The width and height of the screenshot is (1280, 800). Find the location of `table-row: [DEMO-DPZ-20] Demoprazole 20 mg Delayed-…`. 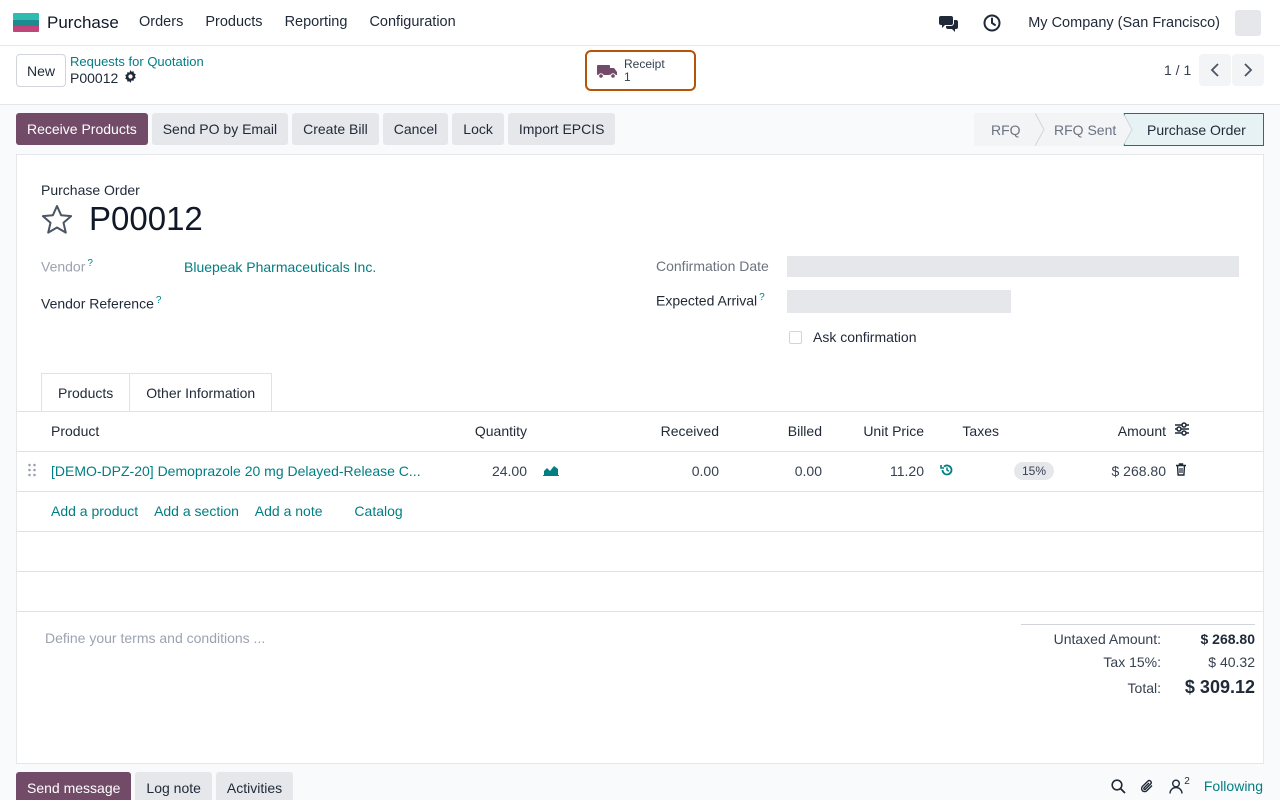

table-row: [DEMO-DPZ-20] Demoprazole 20 mg Delayed-… is located at coordinates (640, 471).